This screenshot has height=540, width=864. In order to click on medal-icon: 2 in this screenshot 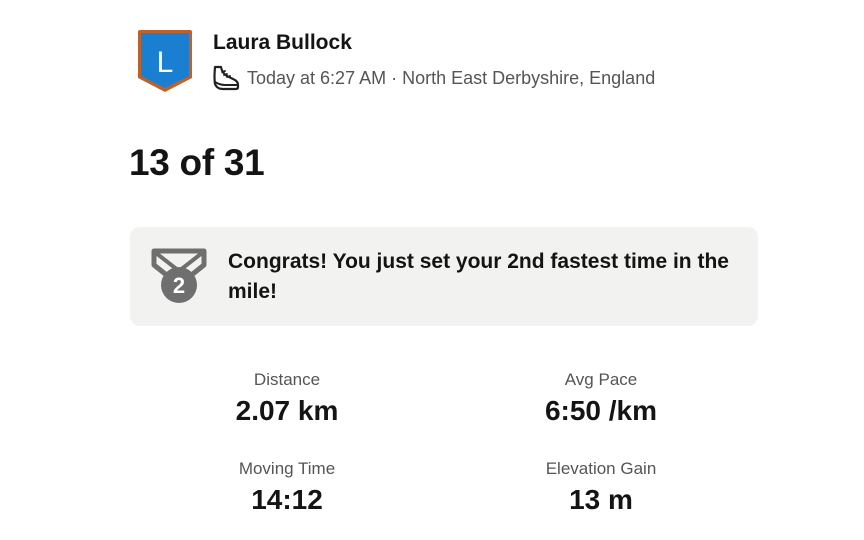, I will do `click(179, 276)`.